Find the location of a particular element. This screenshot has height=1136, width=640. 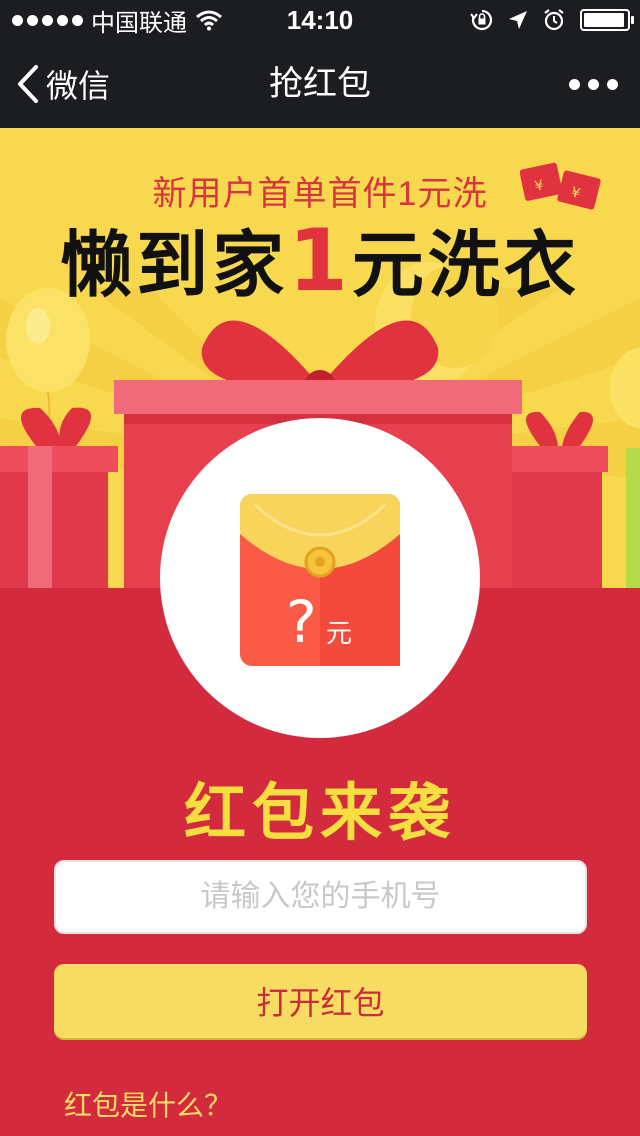

nav-bar: 微信 抢红包 is located at coordinates (320, 84).